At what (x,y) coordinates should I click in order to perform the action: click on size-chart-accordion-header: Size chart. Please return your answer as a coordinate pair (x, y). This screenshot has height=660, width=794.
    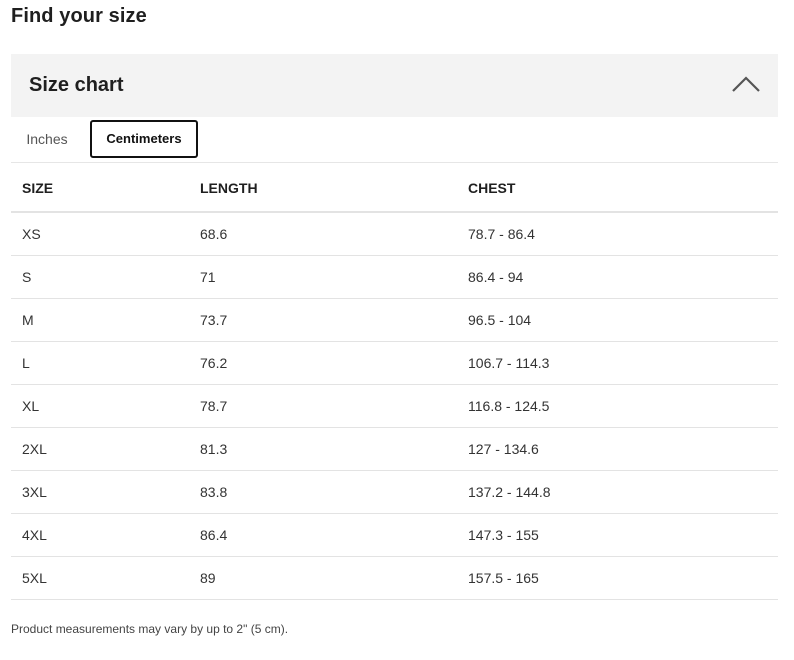
    Looking at the image, I should click on (394, 85).